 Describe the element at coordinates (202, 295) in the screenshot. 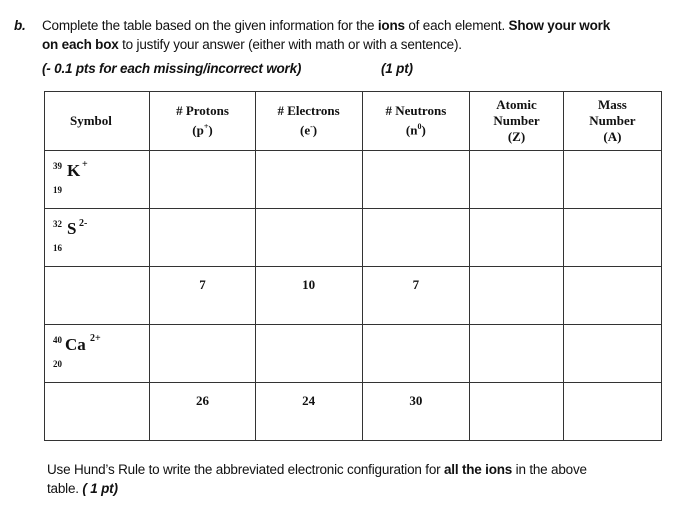

I see `protons-cell: 7` at that location.